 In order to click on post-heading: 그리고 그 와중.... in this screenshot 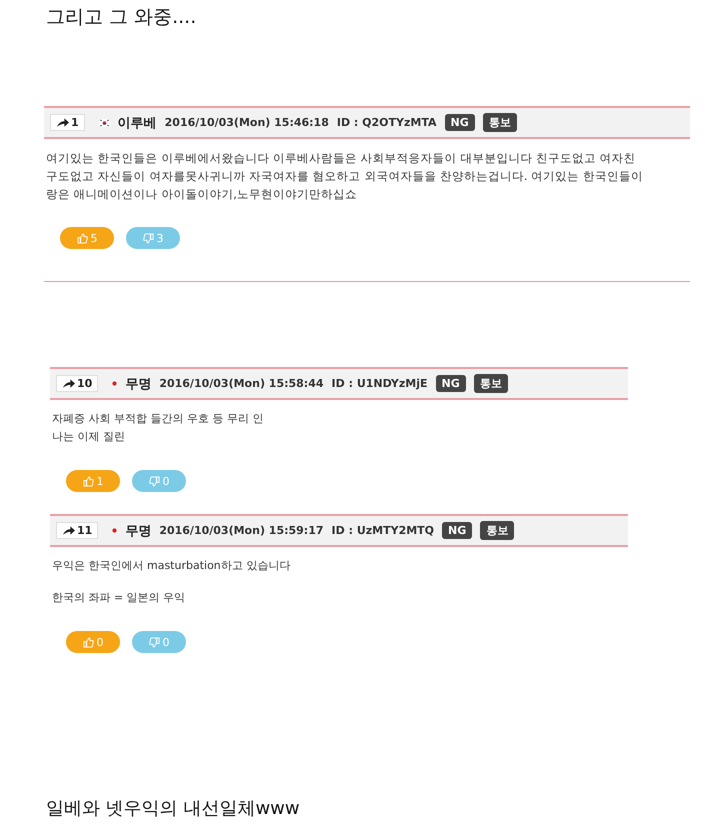, I will do `click(121, 17)`.